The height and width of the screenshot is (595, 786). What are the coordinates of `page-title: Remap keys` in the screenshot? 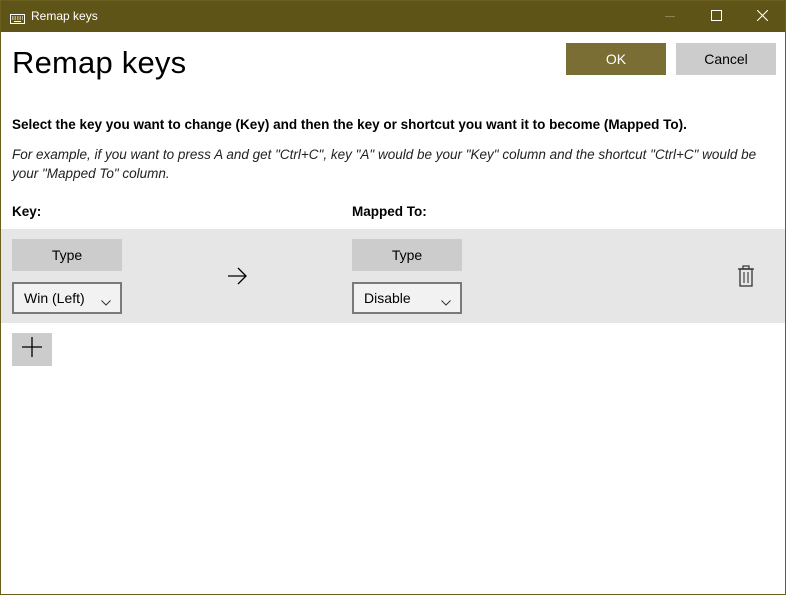 It's located at (99, 62).